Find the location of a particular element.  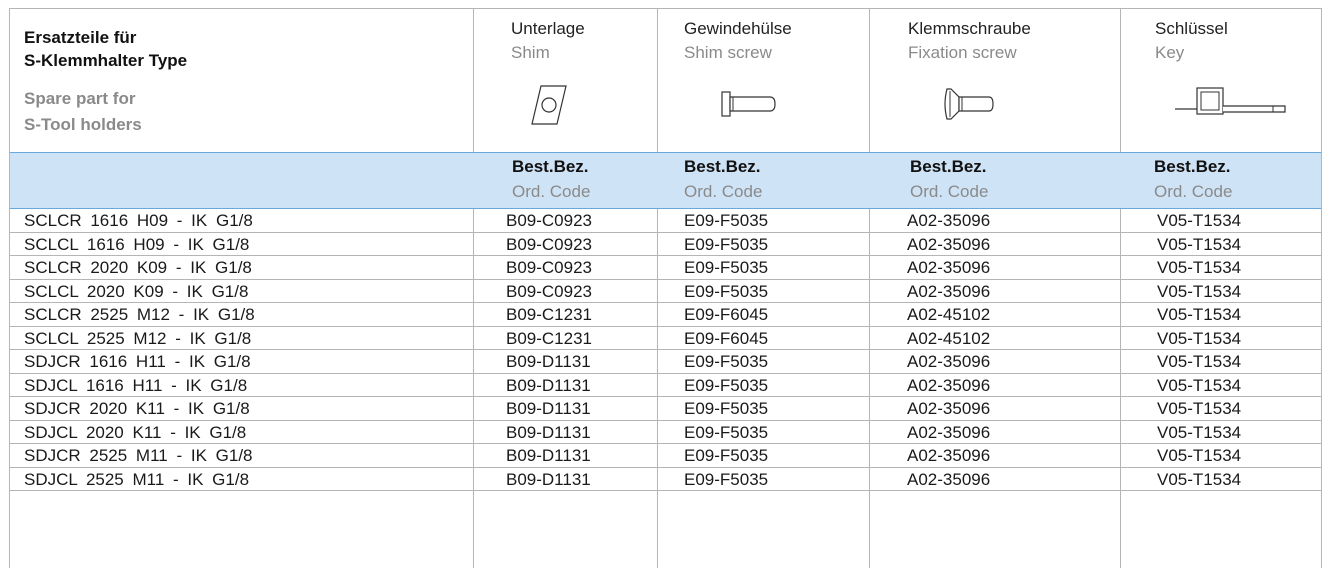

order-code-band is located at coordinates (665, 180).